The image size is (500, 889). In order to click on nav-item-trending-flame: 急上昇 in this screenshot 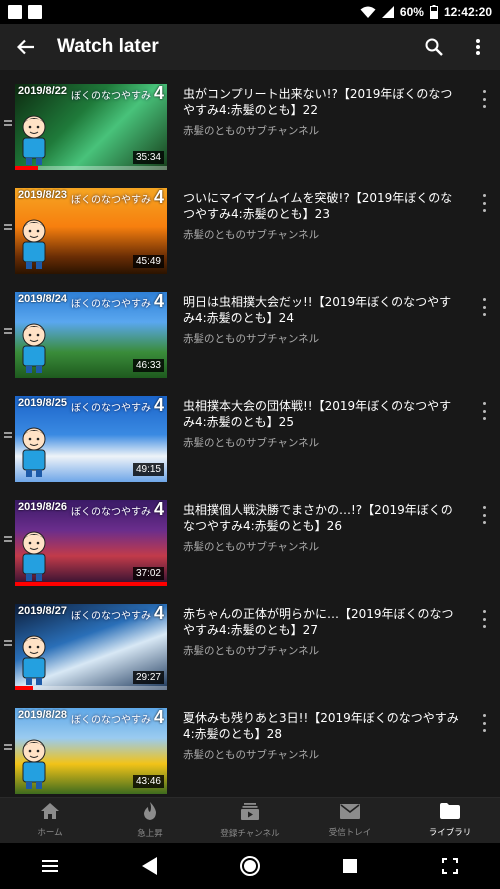, I will do `click(150, 820)`.